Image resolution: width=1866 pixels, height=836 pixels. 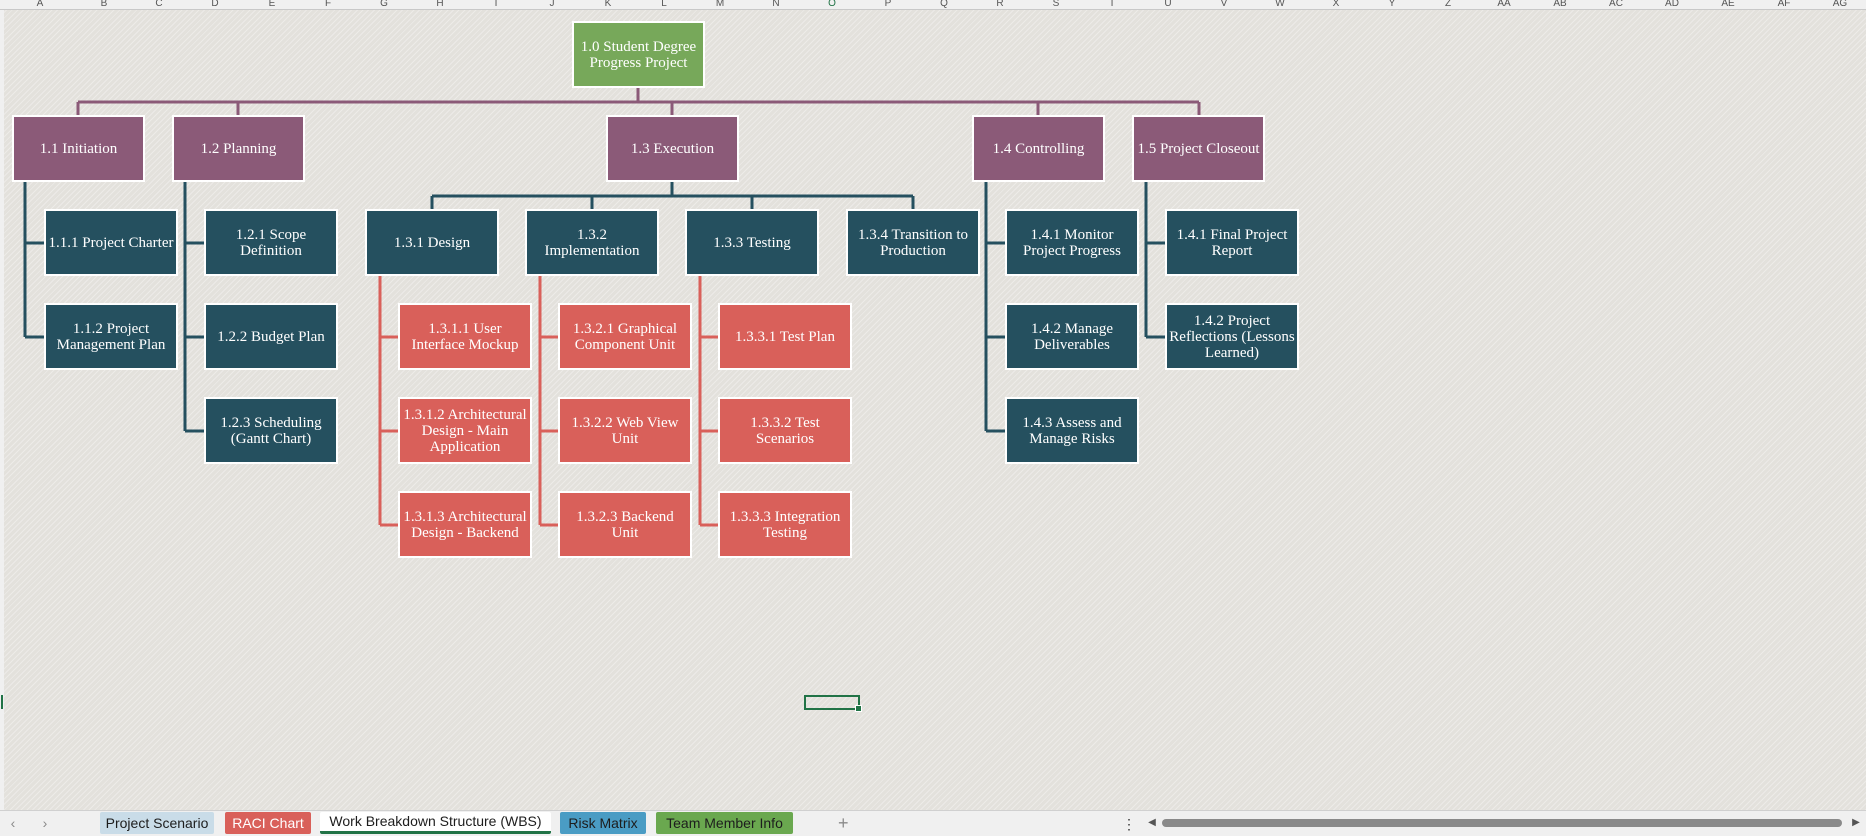 I want to click on tab-risk-matrix: Risk Matrix, so click(x=603, y=823).